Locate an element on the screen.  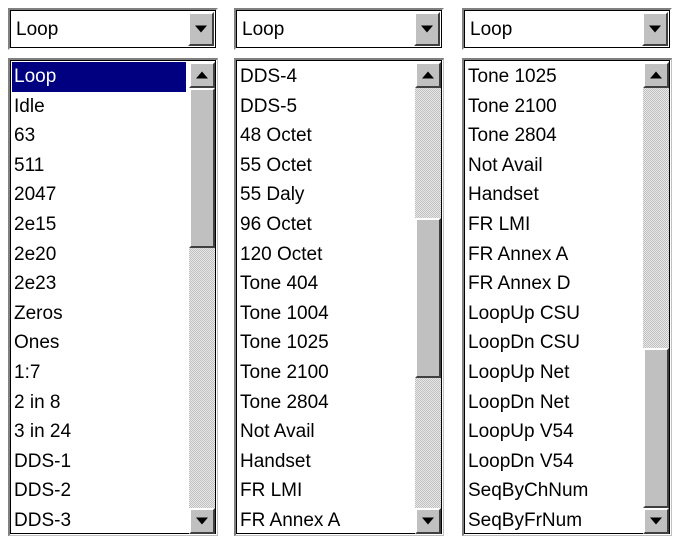
list-item: Tone 1004 is located at coordinates (325, 314).